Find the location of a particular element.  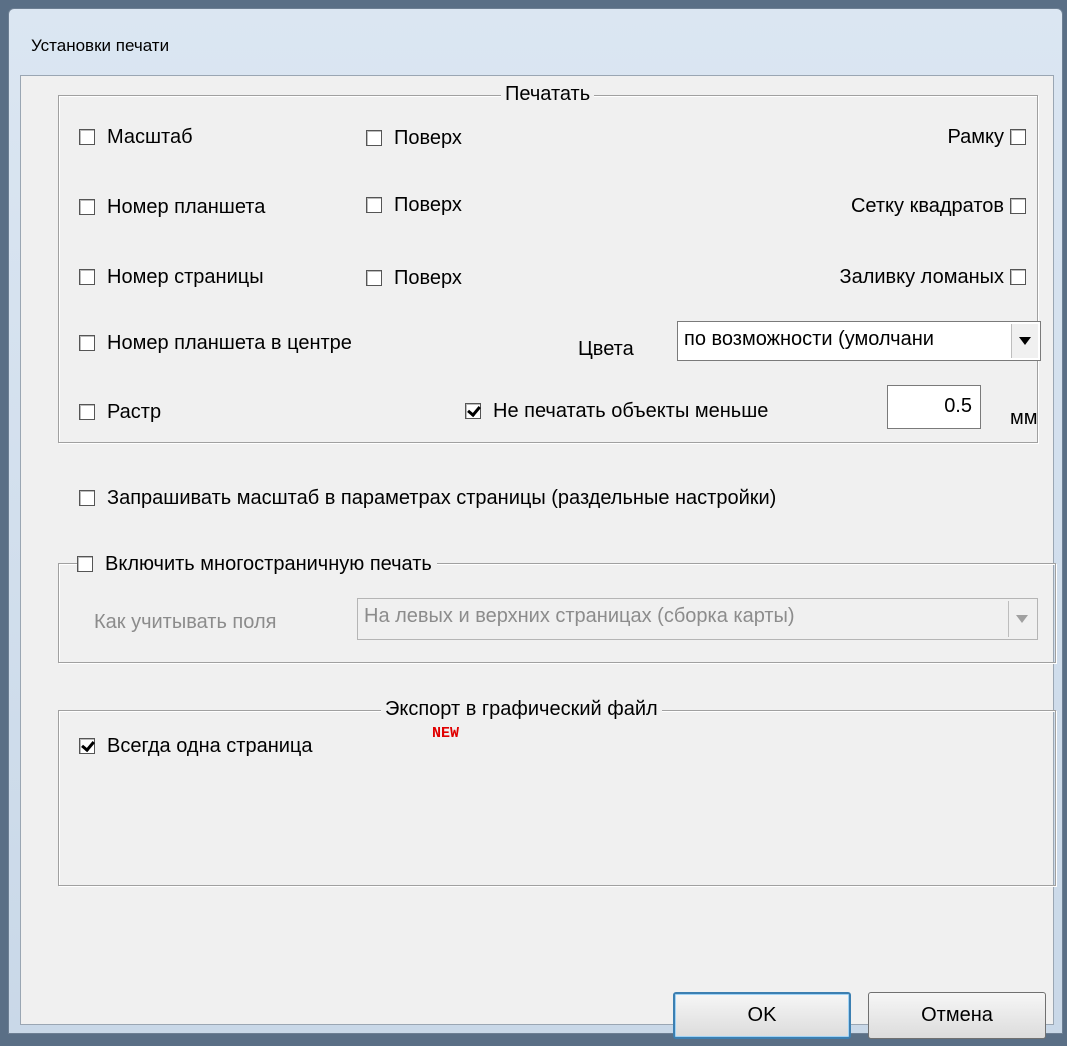

sheet-number-checkbox: Номер планшета is located at coordinates (172, 207).